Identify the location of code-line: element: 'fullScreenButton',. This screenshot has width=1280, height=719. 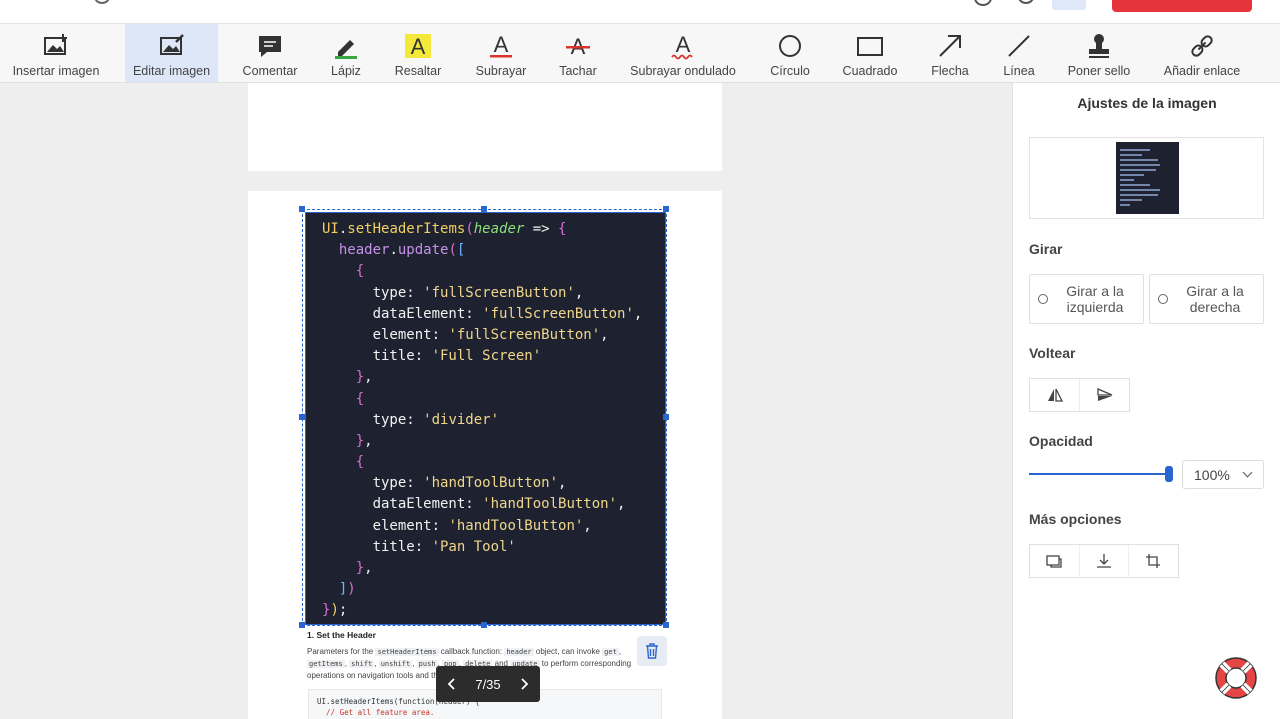
(465, 334).